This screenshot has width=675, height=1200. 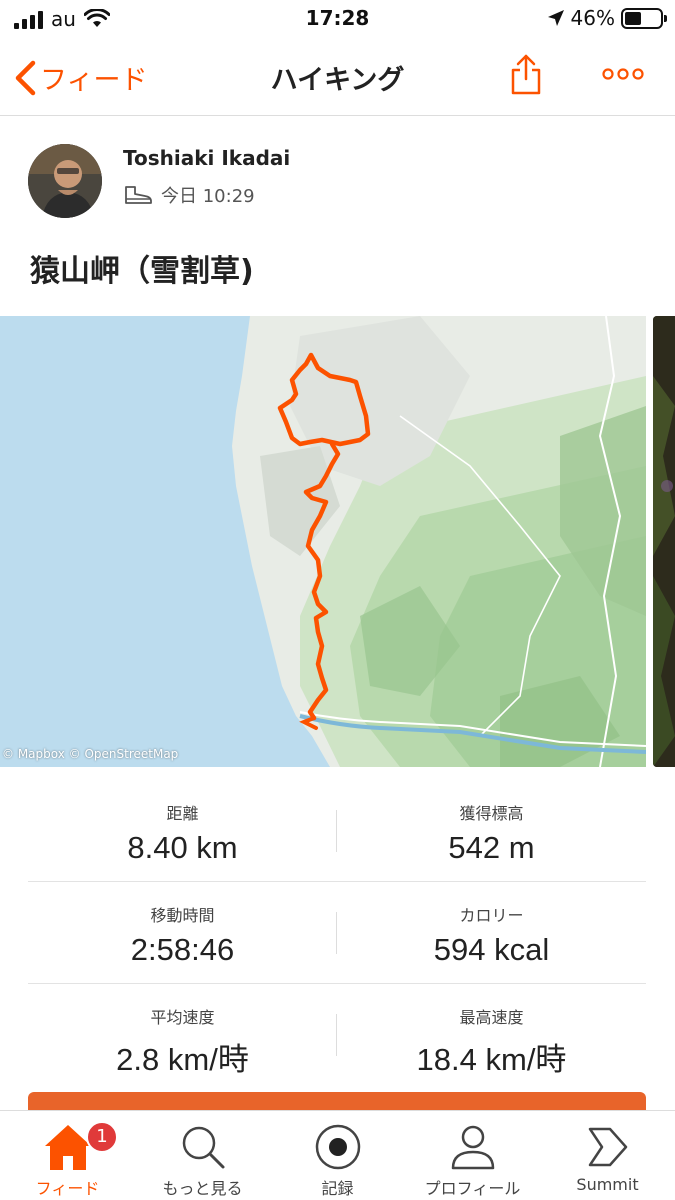 What do you see at coordinates (142, 268) in the screenshot?
I see `activity-title: 猿山岬（雪割草)` at bounding box center [142, 268].